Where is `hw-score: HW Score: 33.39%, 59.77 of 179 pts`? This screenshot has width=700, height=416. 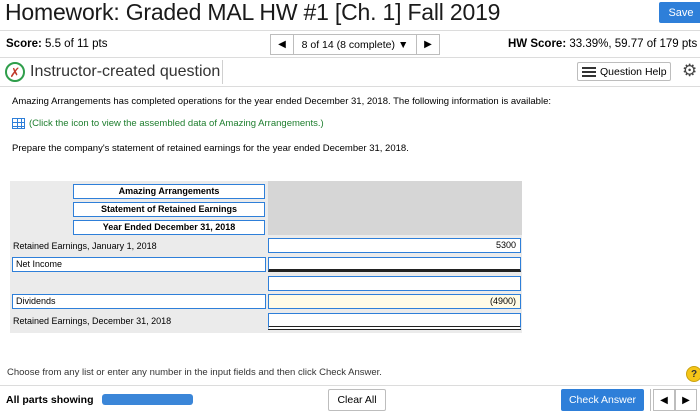
hw-score: HW Score: 33.39%, 59.77 of 179 pts is located at coordinates (602, 44).